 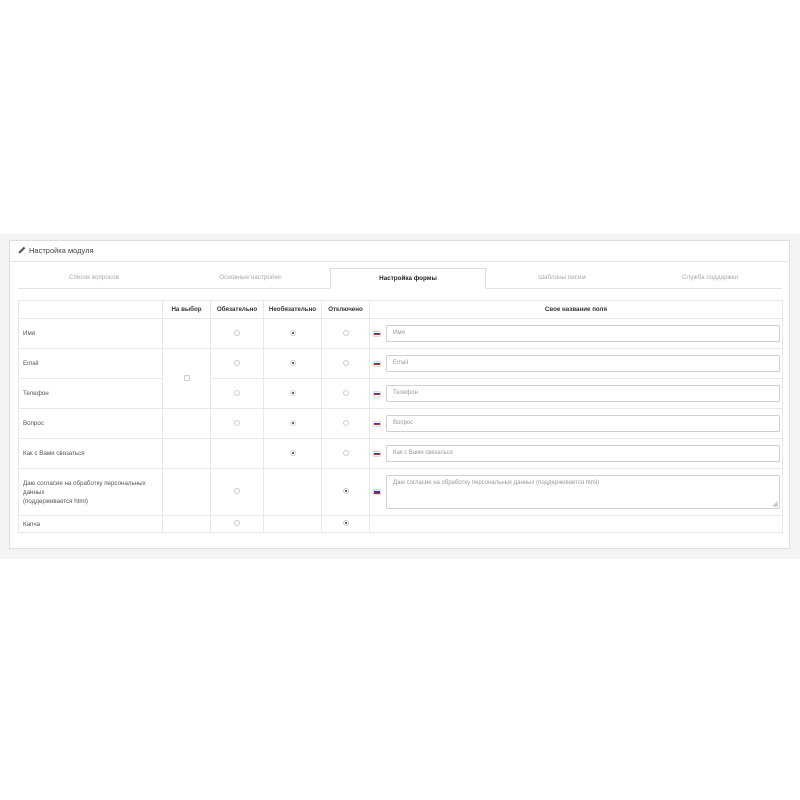 What do you see at coordinates (583, 393) in the screenshot?
I see `custom-name-input: Телефон` at bounding box center [583, 393].